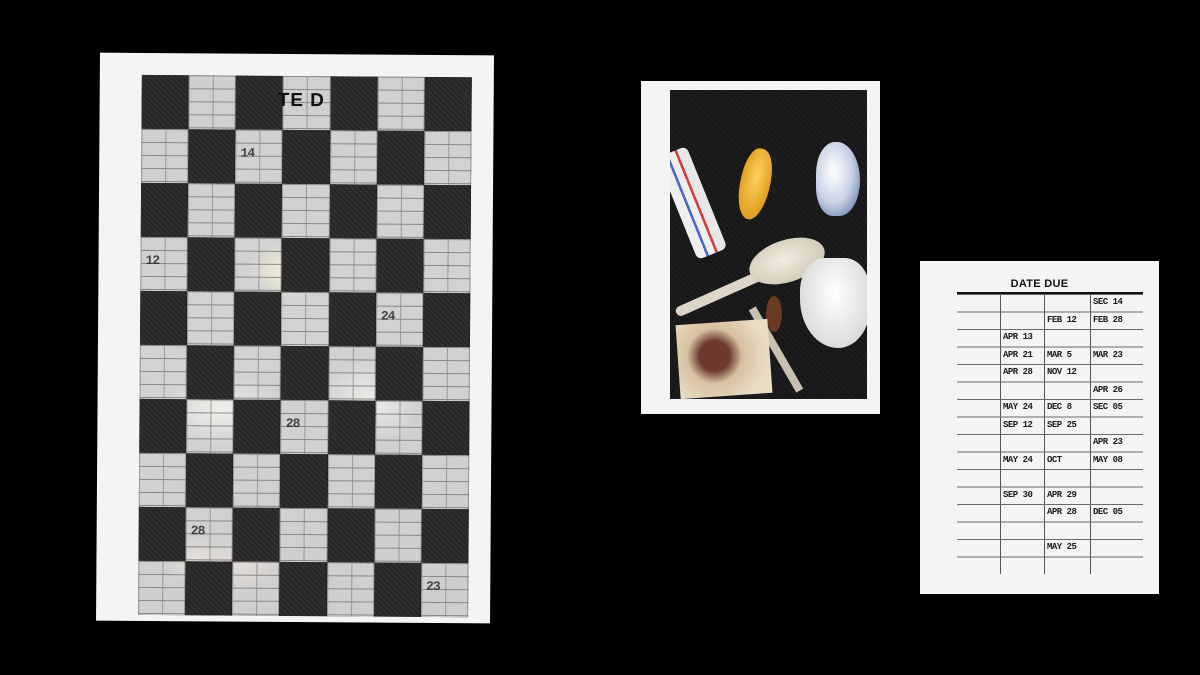 This screenshot has height=675, width=1200. What do you see at coordinates (1018, 494) in the screenshot?
I see `date-due-stamp: SEP 30` at bounding box center [1018, 494].